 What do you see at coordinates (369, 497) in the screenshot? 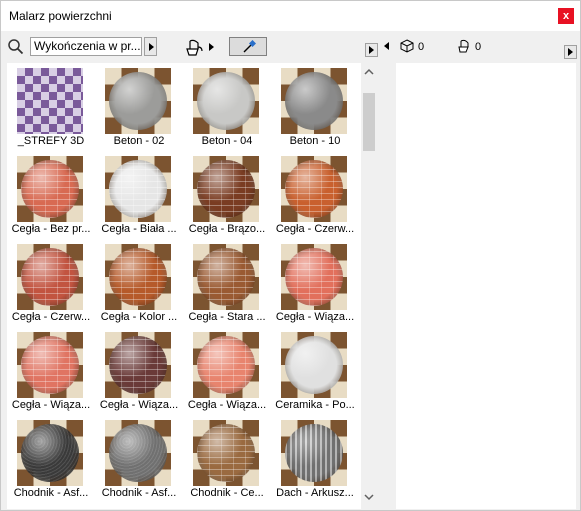
I see `scroll-down-arrow-icon` at bounding box center [369, 497].